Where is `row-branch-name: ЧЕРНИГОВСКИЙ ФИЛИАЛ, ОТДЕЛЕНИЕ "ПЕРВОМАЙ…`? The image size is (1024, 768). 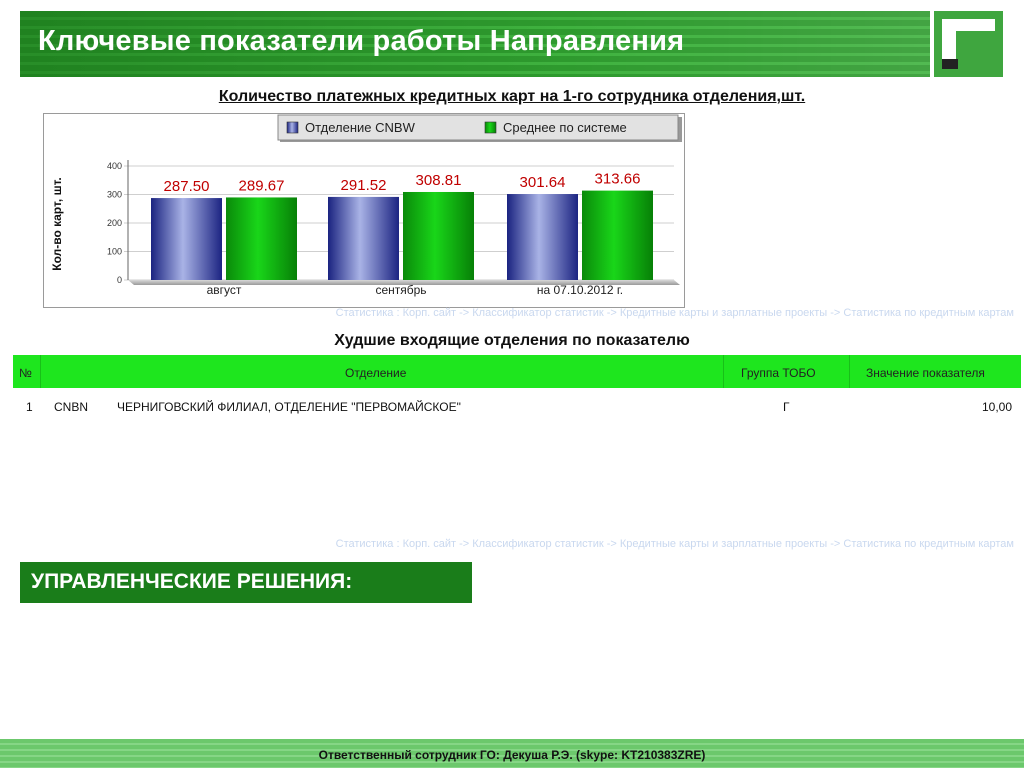 row-branch-name: ЧЕРНИГОВСКИЙ ФИЛИАЛ, ОТДЕЛЕНИЕ "ПЕРВОМАЙ… is located at coordinates (289, 407).